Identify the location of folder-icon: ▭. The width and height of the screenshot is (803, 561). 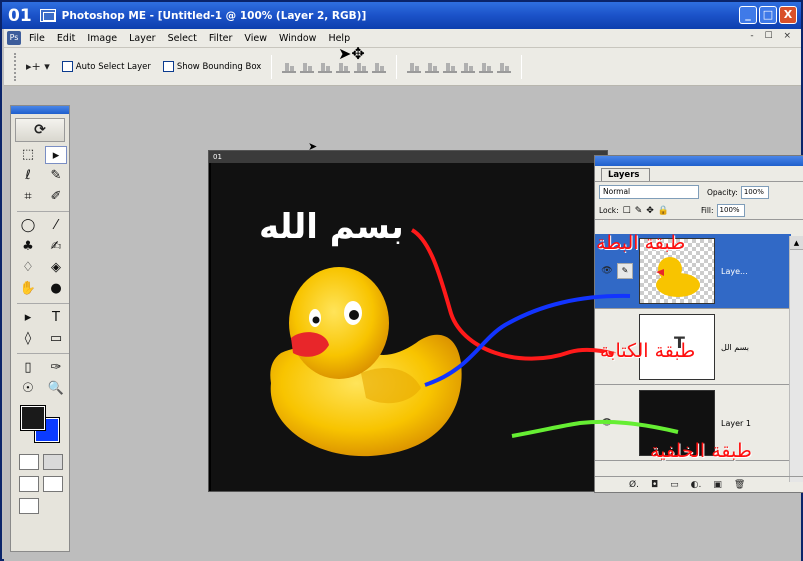
(674, 485).